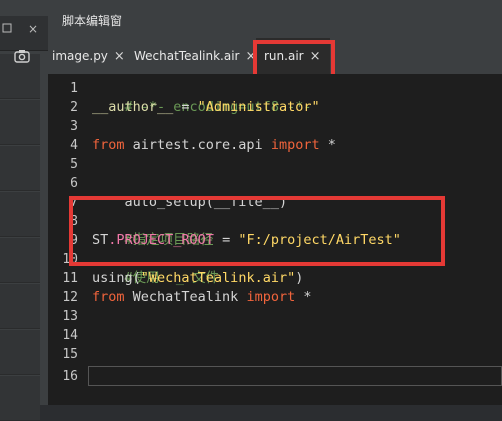 The width and height of the screenshot is (502, 421). What do you see at coordinates (133, 107) in the screenshot?
I see `code-identifier: __author__` at bounding box center [133, 107].